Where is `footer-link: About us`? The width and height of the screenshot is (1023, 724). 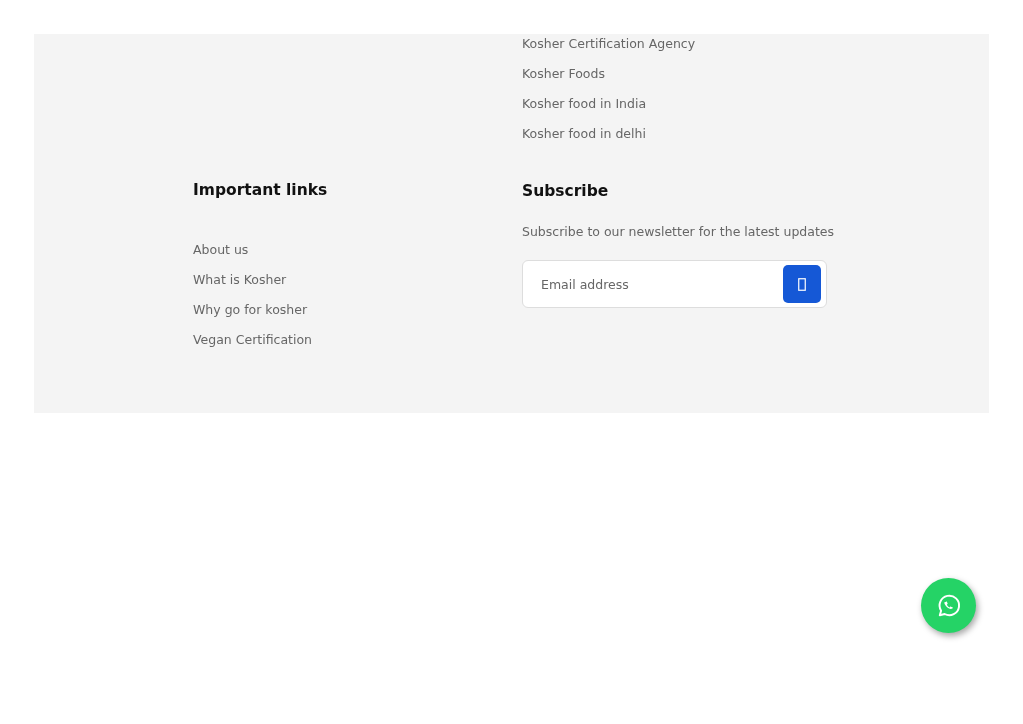 footer-link: About us is located at coordinates (221, 250).